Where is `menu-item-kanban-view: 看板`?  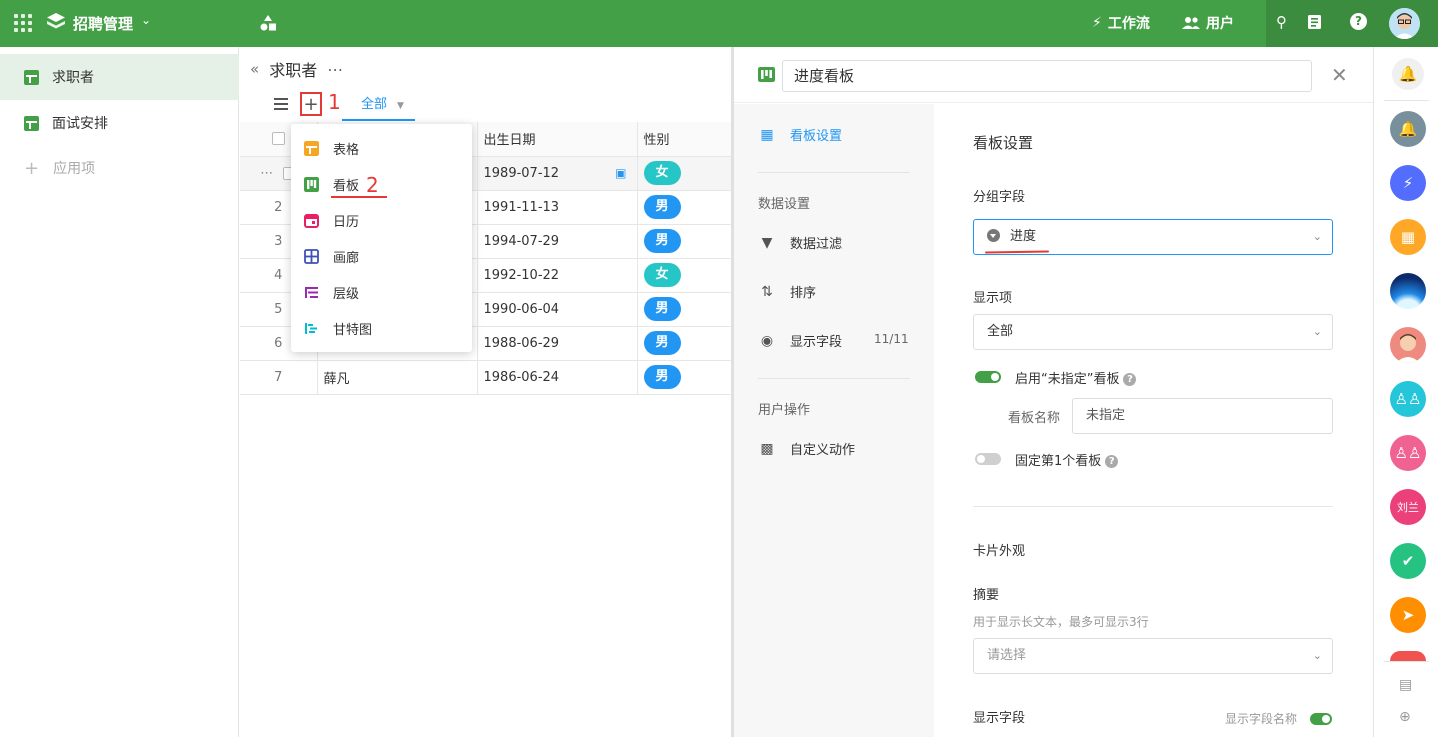
menu-item-kanban-view: 看板 is located at coordinates (381, 184).